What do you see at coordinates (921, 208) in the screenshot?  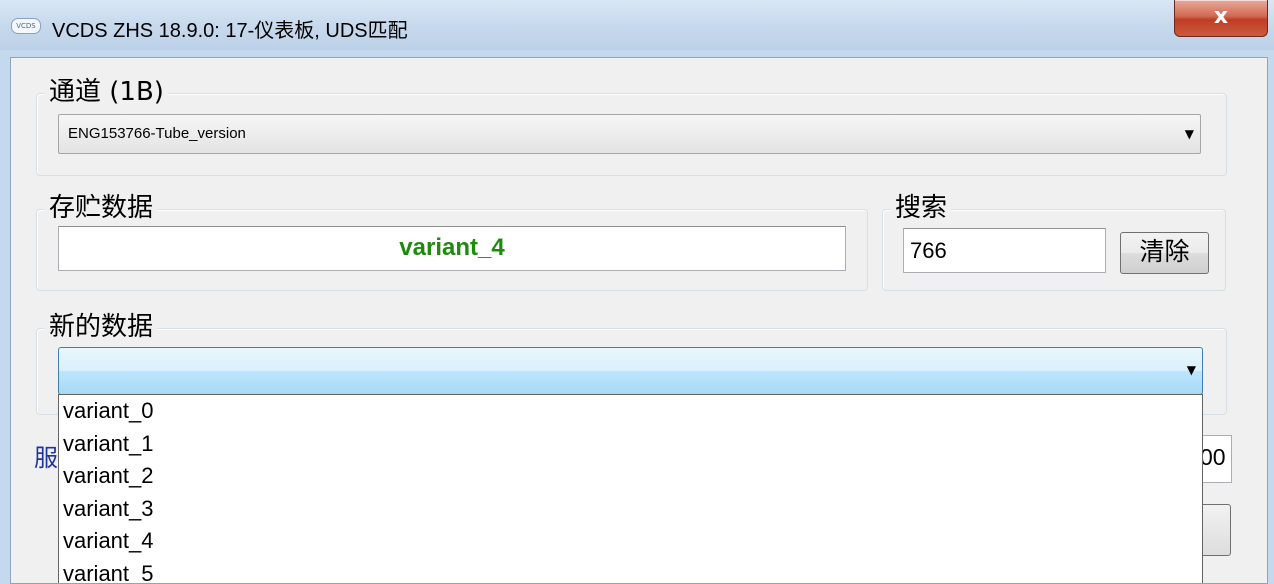 I see `search-group-title: 搜索` at bounding box center [921, 208].